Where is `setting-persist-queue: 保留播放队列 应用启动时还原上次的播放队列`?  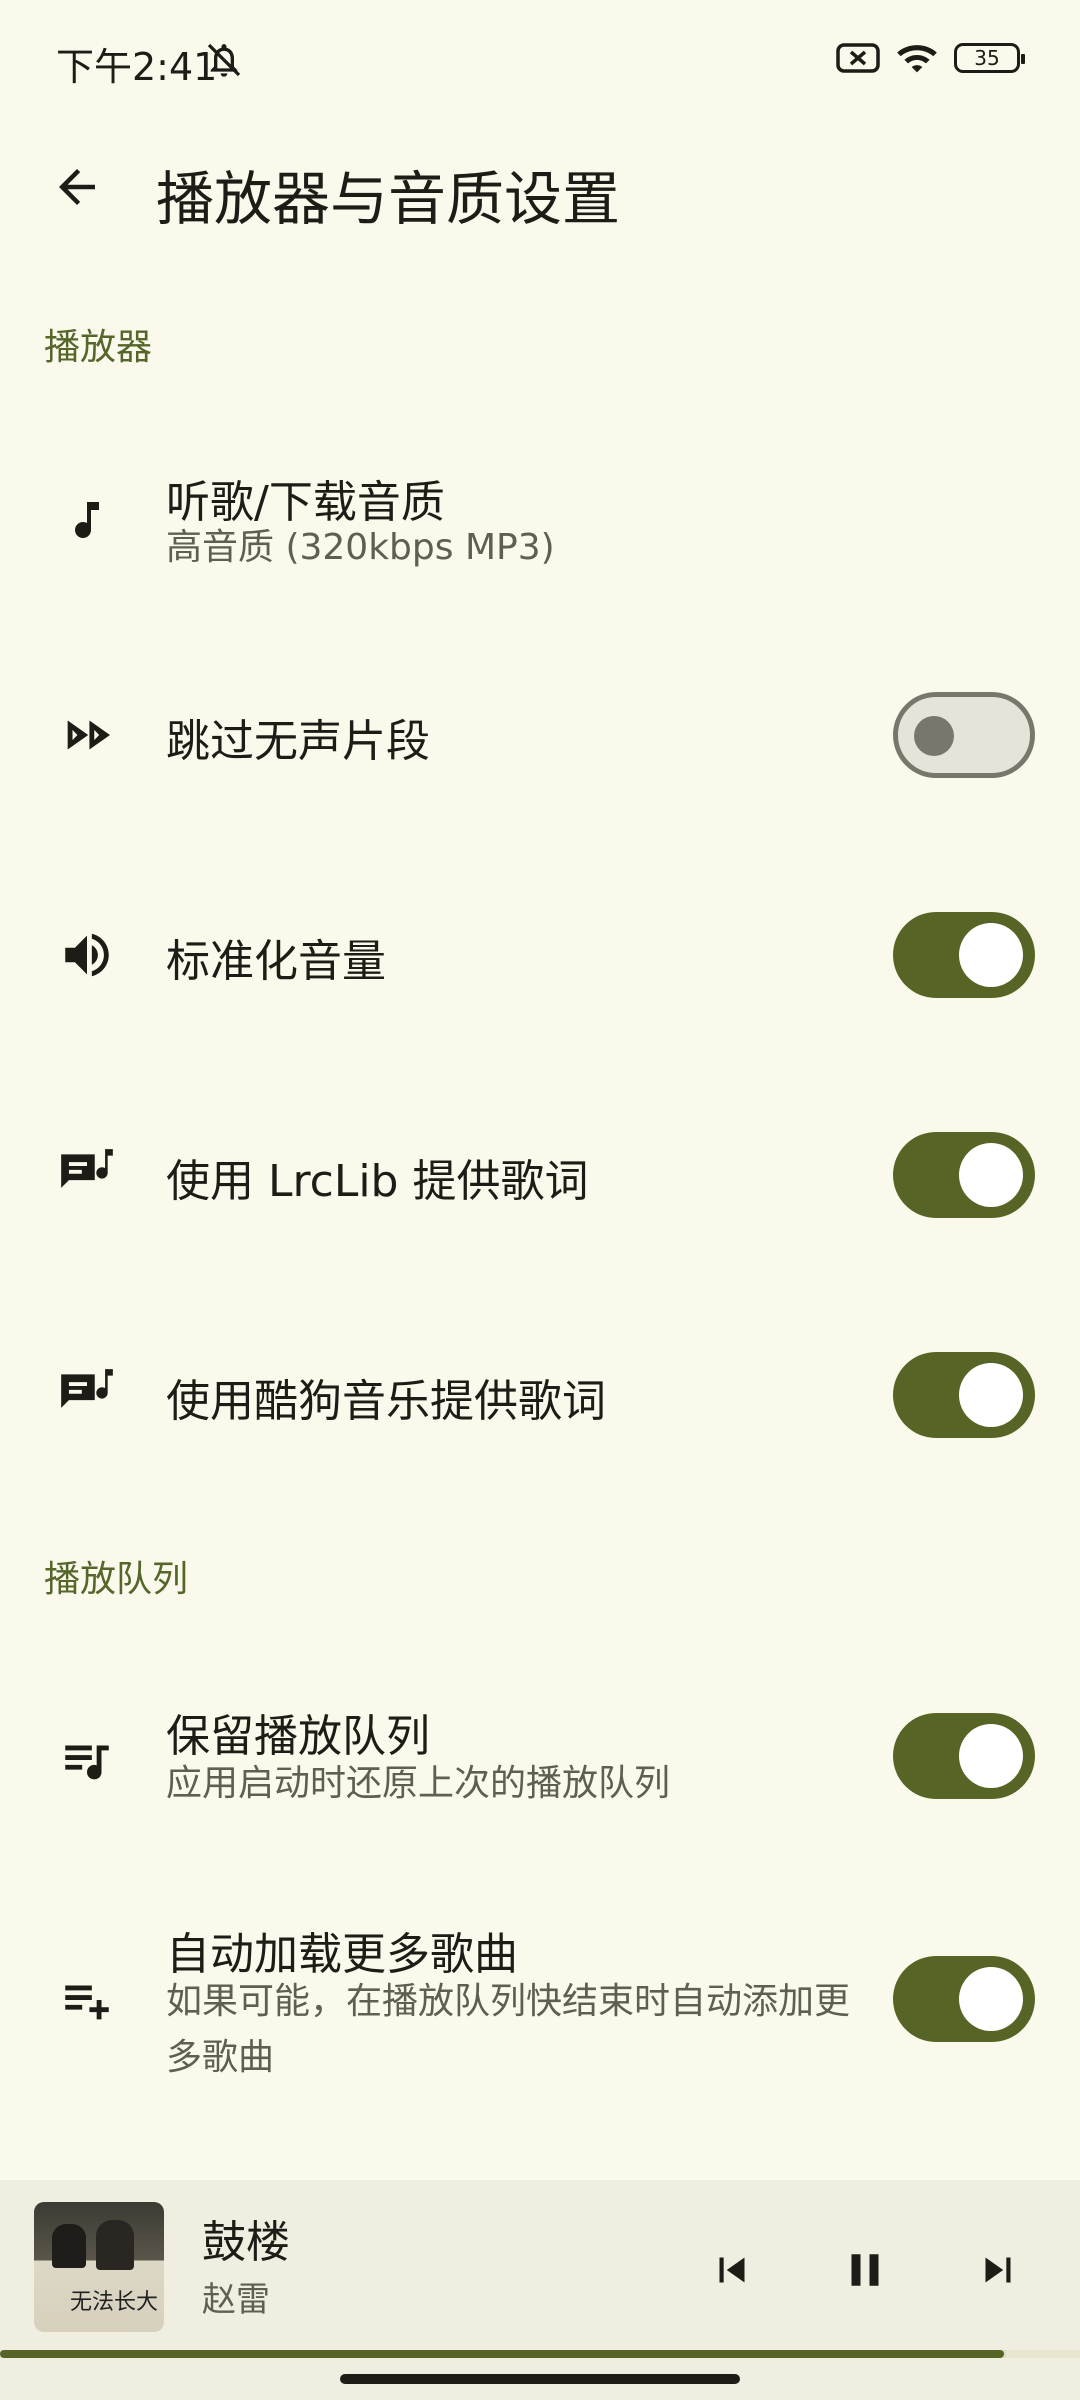 setting-persist-queue: 保留播放队列 应用启动时还原上次的播放队列 is located at coordinates (540, 1760).